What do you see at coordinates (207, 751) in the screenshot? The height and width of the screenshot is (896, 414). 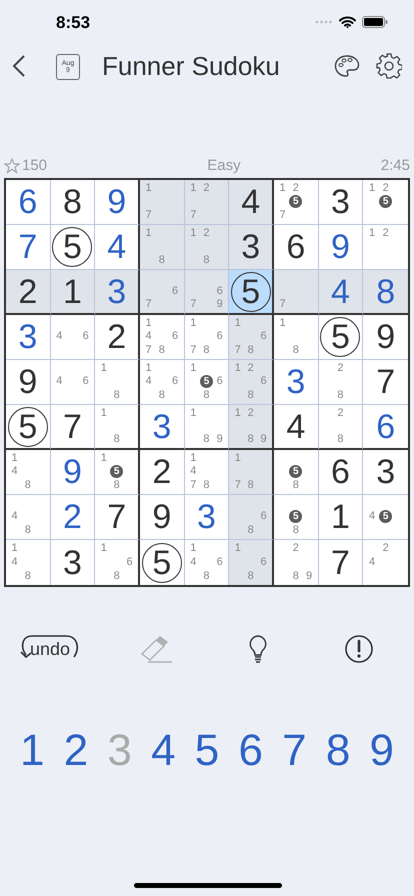 I see `number-key: 5` at bounding box center [207, 751].